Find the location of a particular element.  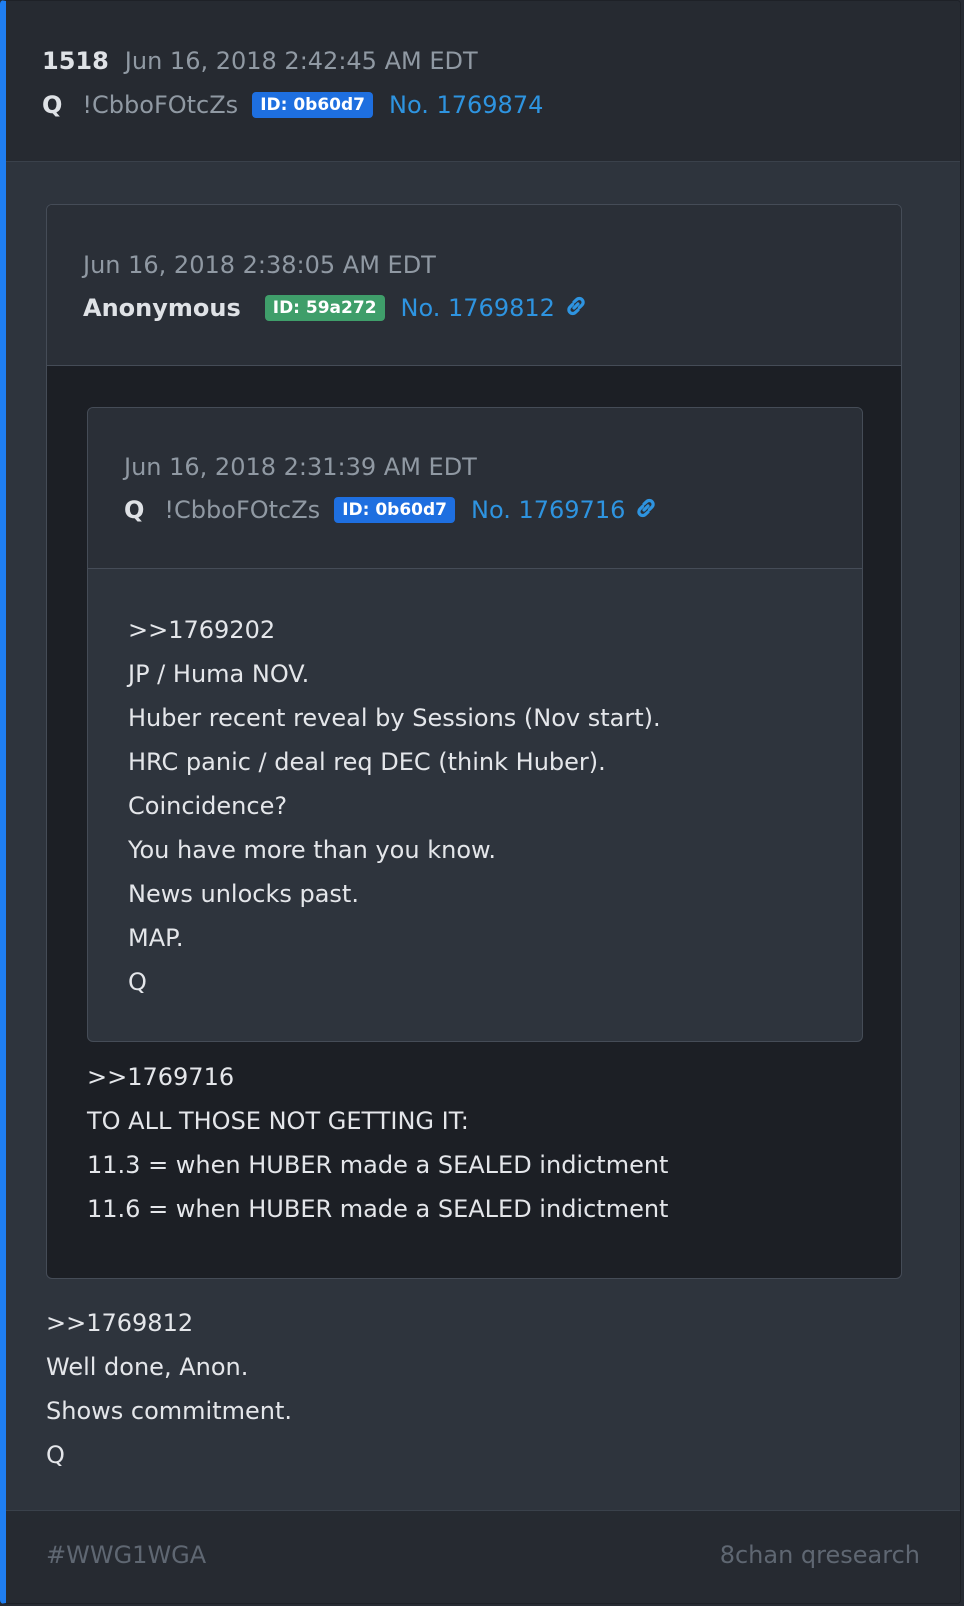

nested-quote-tripcode: !CbboFOtcZs is located at coordinates (242, 510).